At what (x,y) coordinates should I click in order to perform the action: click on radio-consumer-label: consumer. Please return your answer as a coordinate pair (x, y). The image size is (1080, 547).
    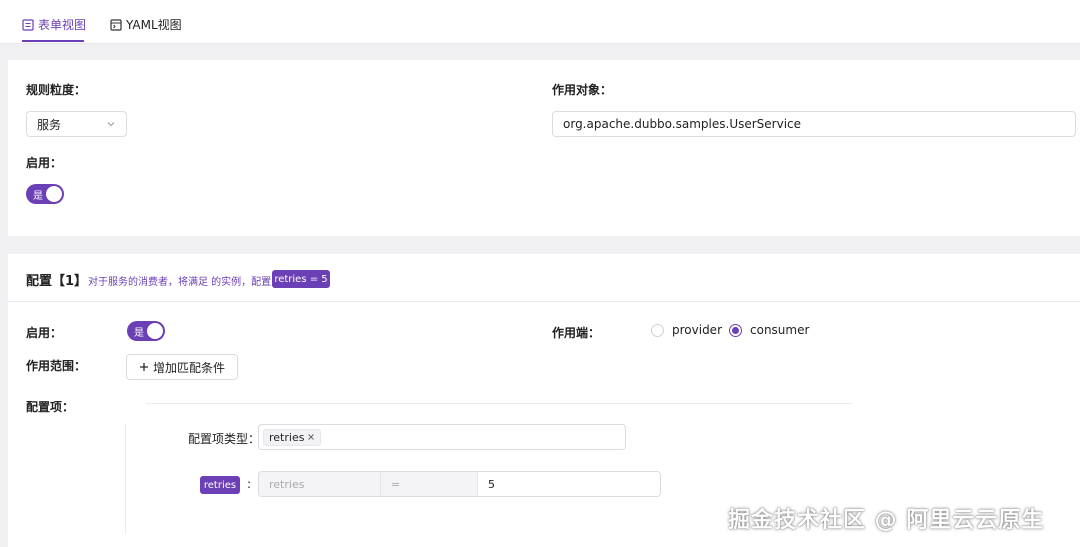
    Looking at the image, I should click on (780, 330).